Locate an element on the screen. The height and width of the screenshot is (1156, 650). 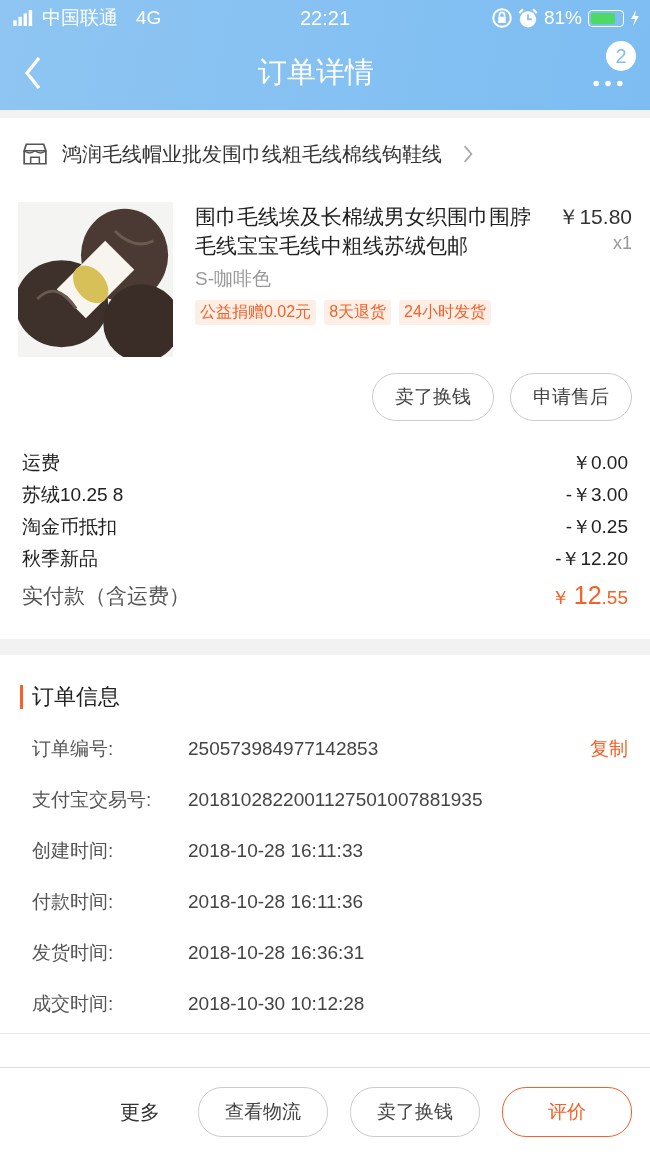
rotation-lock-icon is located at coordinates (501, 18).